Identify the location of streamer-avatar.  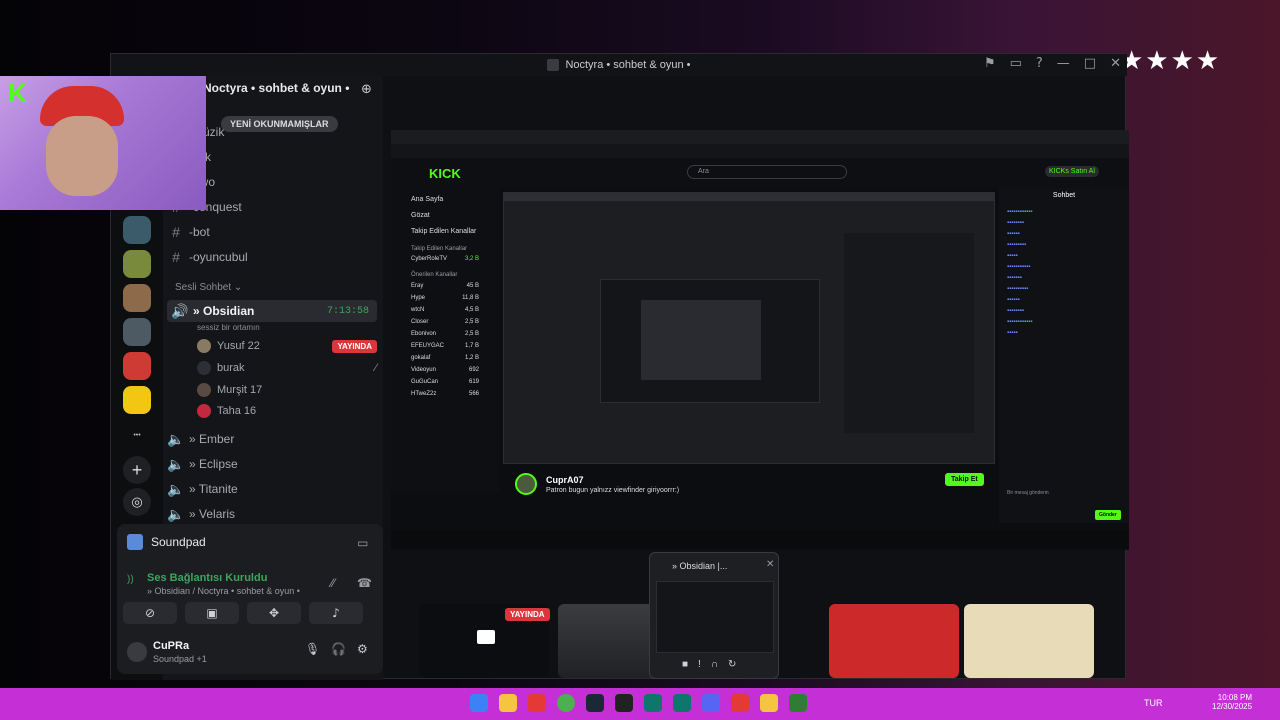
(526, 484).